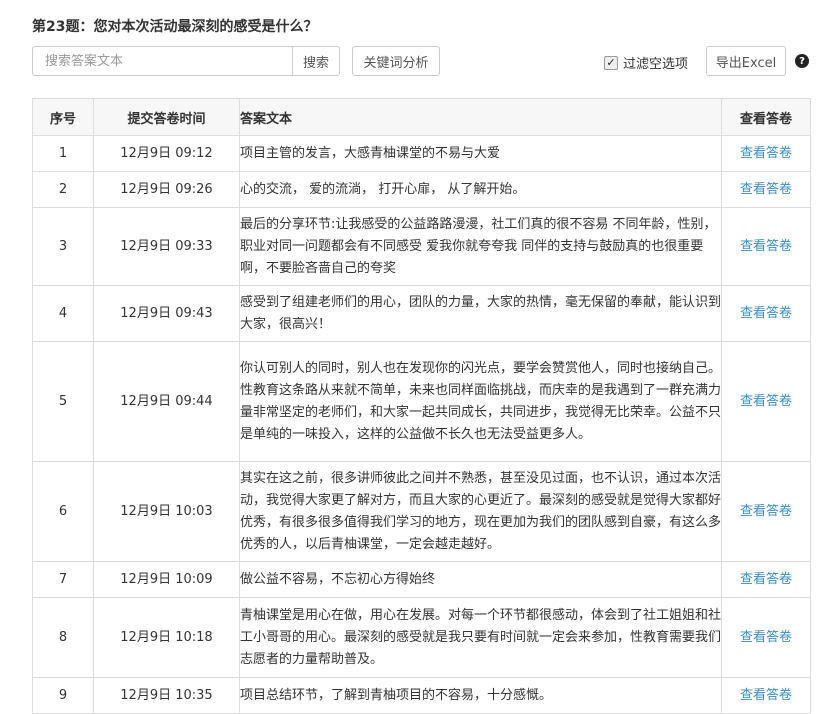  Describe the element at coordinates (166, 313) in the screenshot. I see `row-submit-time: 12月9日 09:43` at that location.